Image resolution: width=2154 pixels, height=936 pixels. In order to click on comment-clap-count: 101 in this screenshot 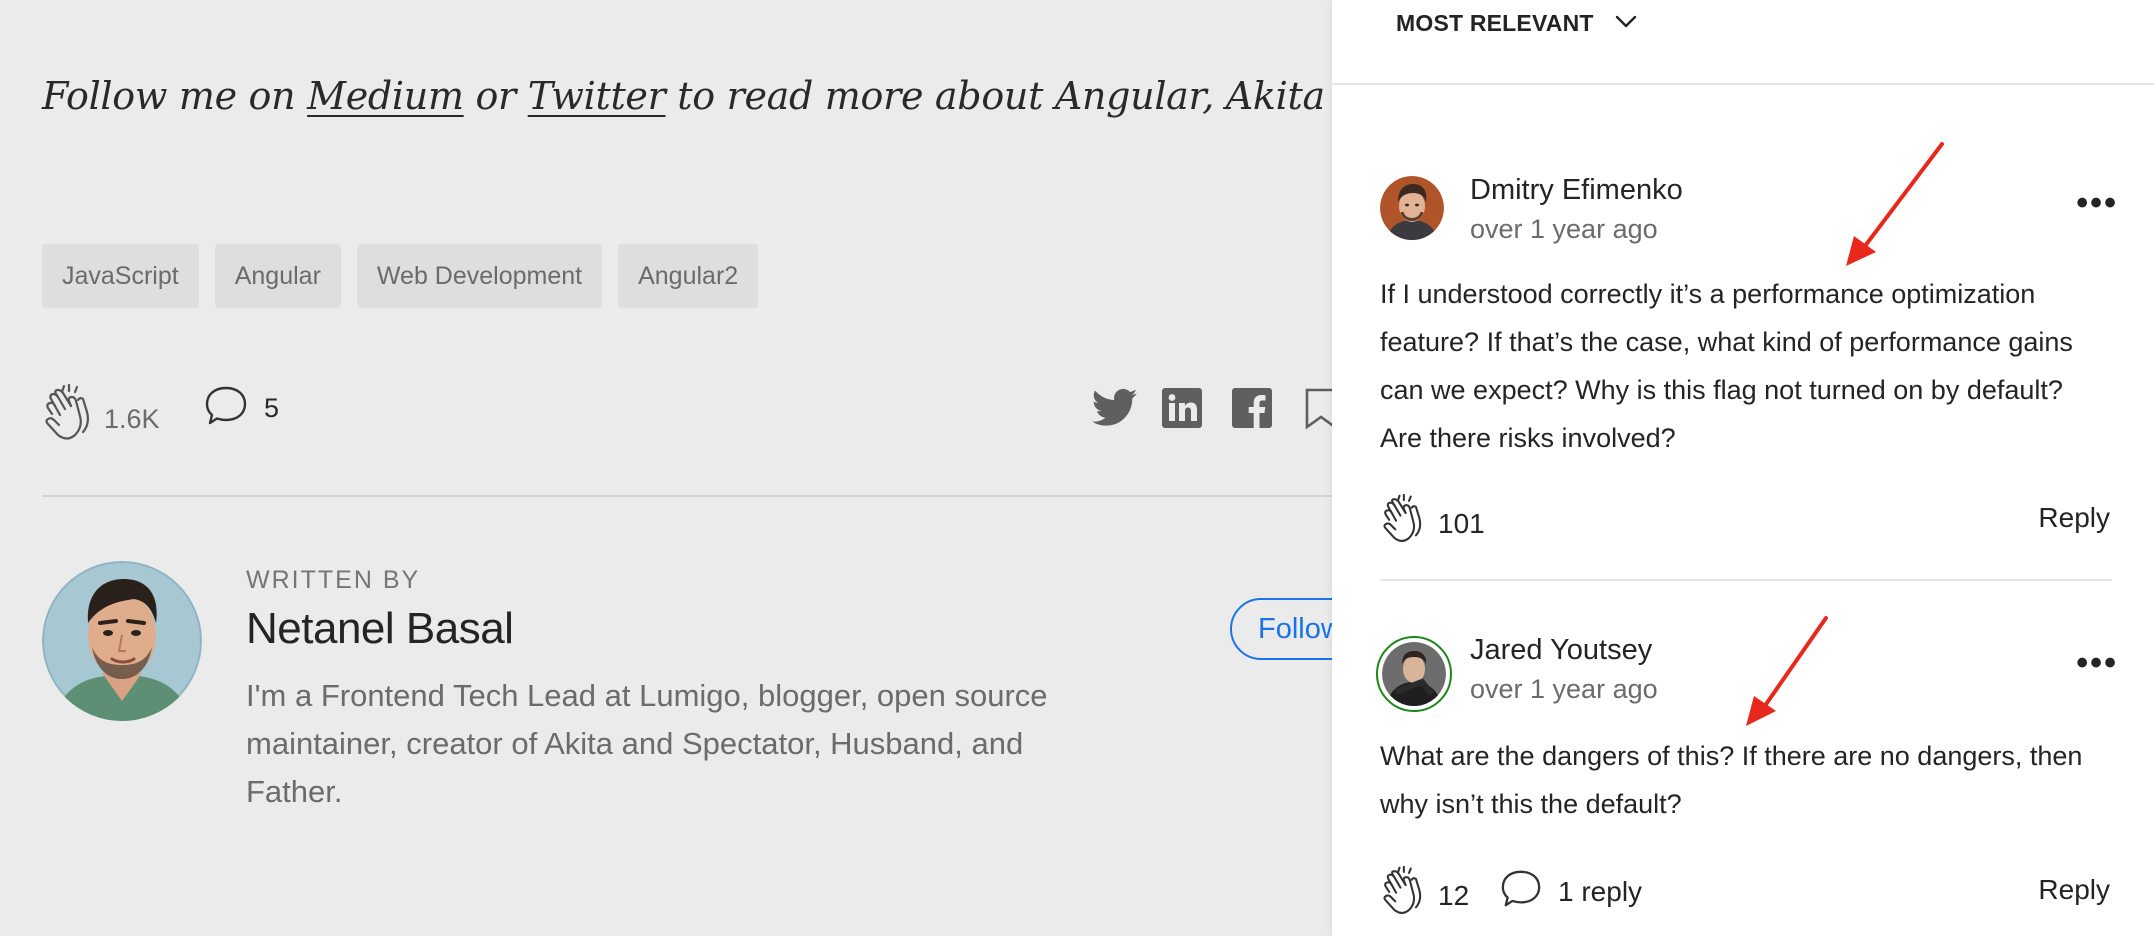, I will do `click(1461, 523)`.